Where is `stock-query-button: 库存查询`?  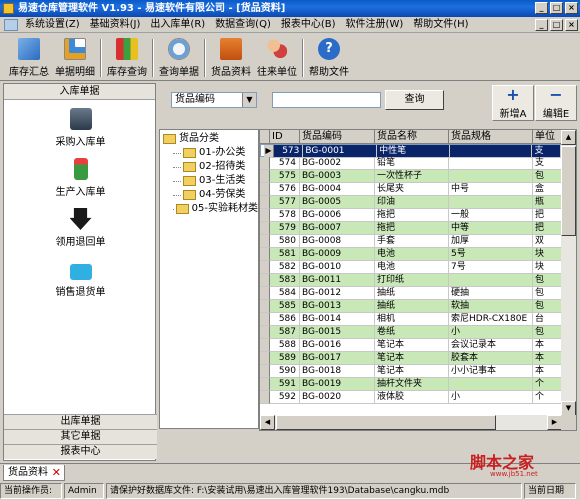 stock-query-button: 库存查询 is located at coordinates (127, 58).